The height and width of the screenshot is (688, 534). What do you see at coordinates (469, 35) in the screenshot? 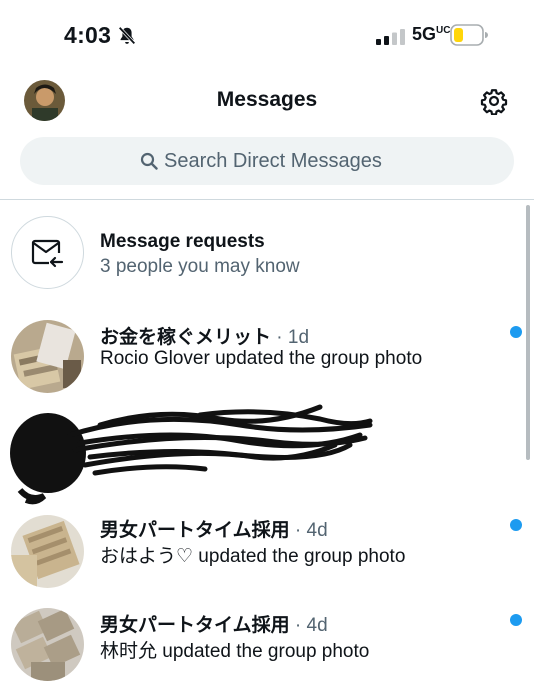
I see `battery-icon` at bounding box center [469, 35].